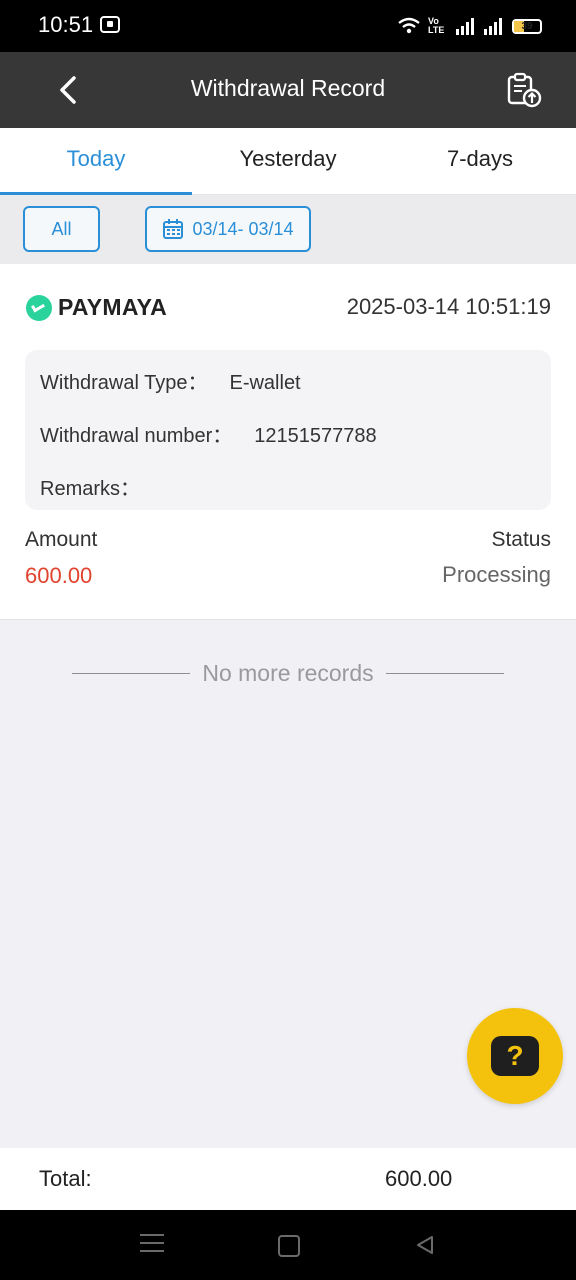 The width and height of the screenshot is (576, 1280). I want to click on date-tabs: Today Yesterday 7-days, so click(288, 161).